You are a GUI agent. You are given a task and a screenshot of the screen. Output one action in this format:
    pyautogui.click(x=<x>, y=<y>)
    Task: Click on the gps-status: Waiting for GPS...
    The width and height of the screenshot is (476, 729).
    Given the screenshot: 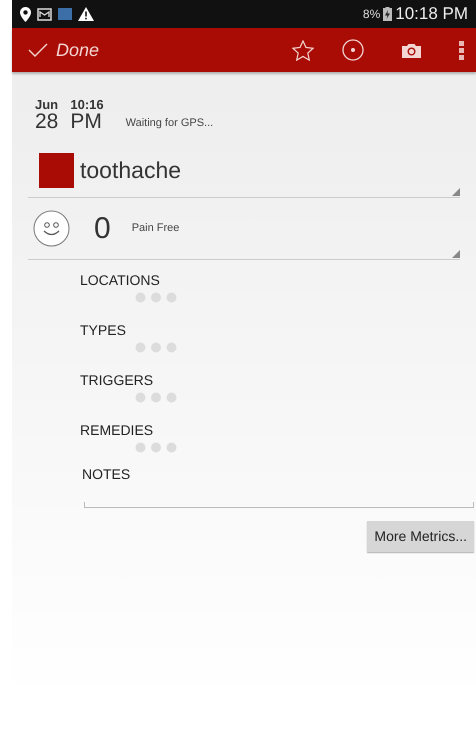 What is the action you would take?
    pyautogui.click(x=170, y=123)
    